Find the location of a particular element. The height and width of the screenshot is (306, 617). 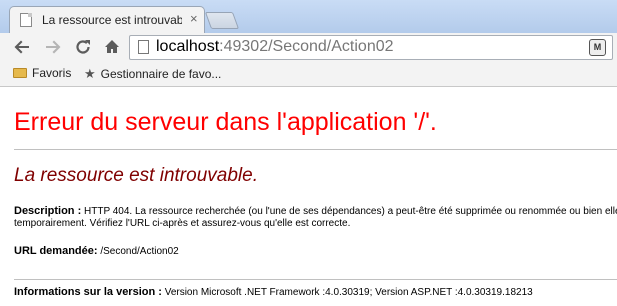

forward-arrow-icon is located at coordinates (53, 47).